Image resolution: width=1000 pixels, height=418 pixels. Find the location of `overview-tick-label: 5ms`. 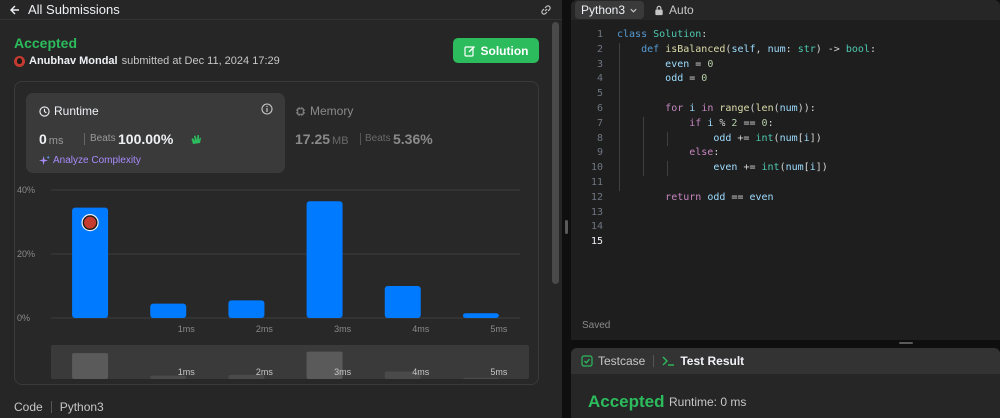

overview-tick-label: 5ms is located at coordinates (499, 372).